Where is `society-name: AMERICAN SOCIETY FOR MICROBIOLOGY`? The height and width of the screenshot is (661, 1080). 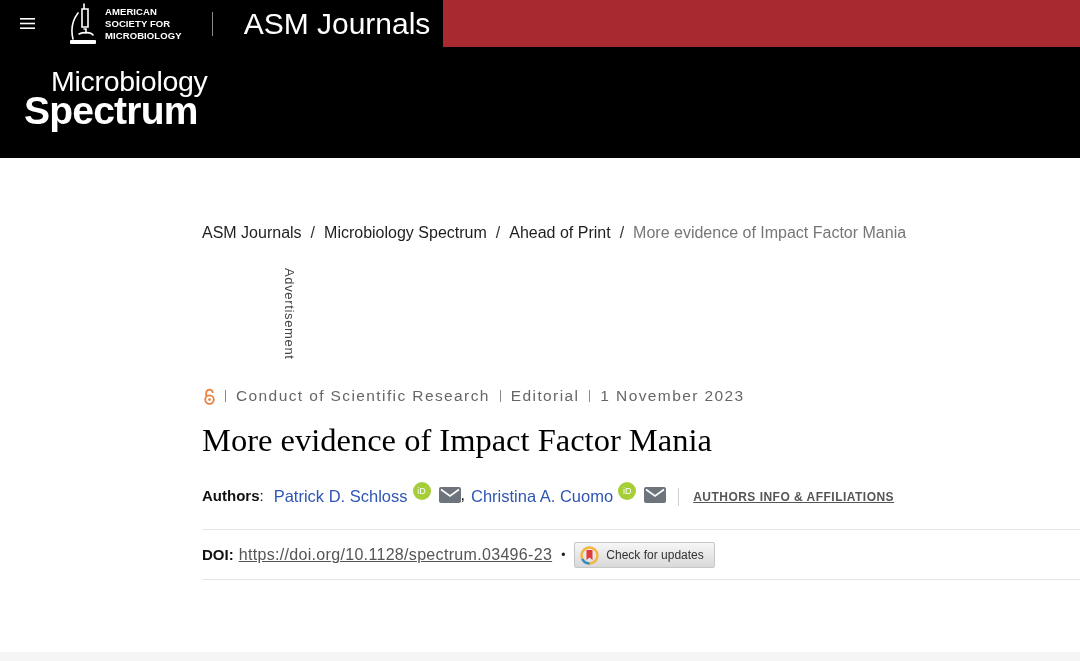
society-name: AMERICAN SOCIETY FOR MICROBIOLOGY is located at coordinates (139, 23).